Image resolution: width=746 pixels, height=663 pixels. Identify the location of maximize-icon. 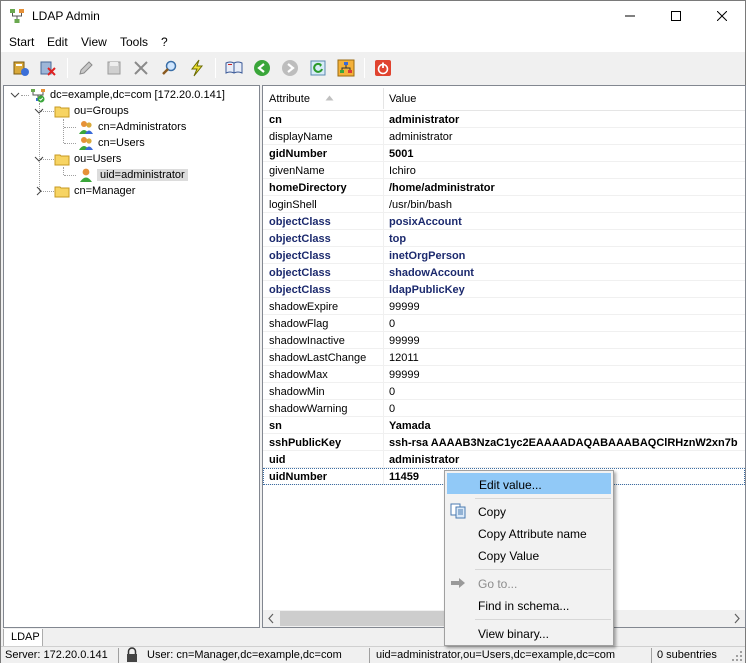
(676, 16).